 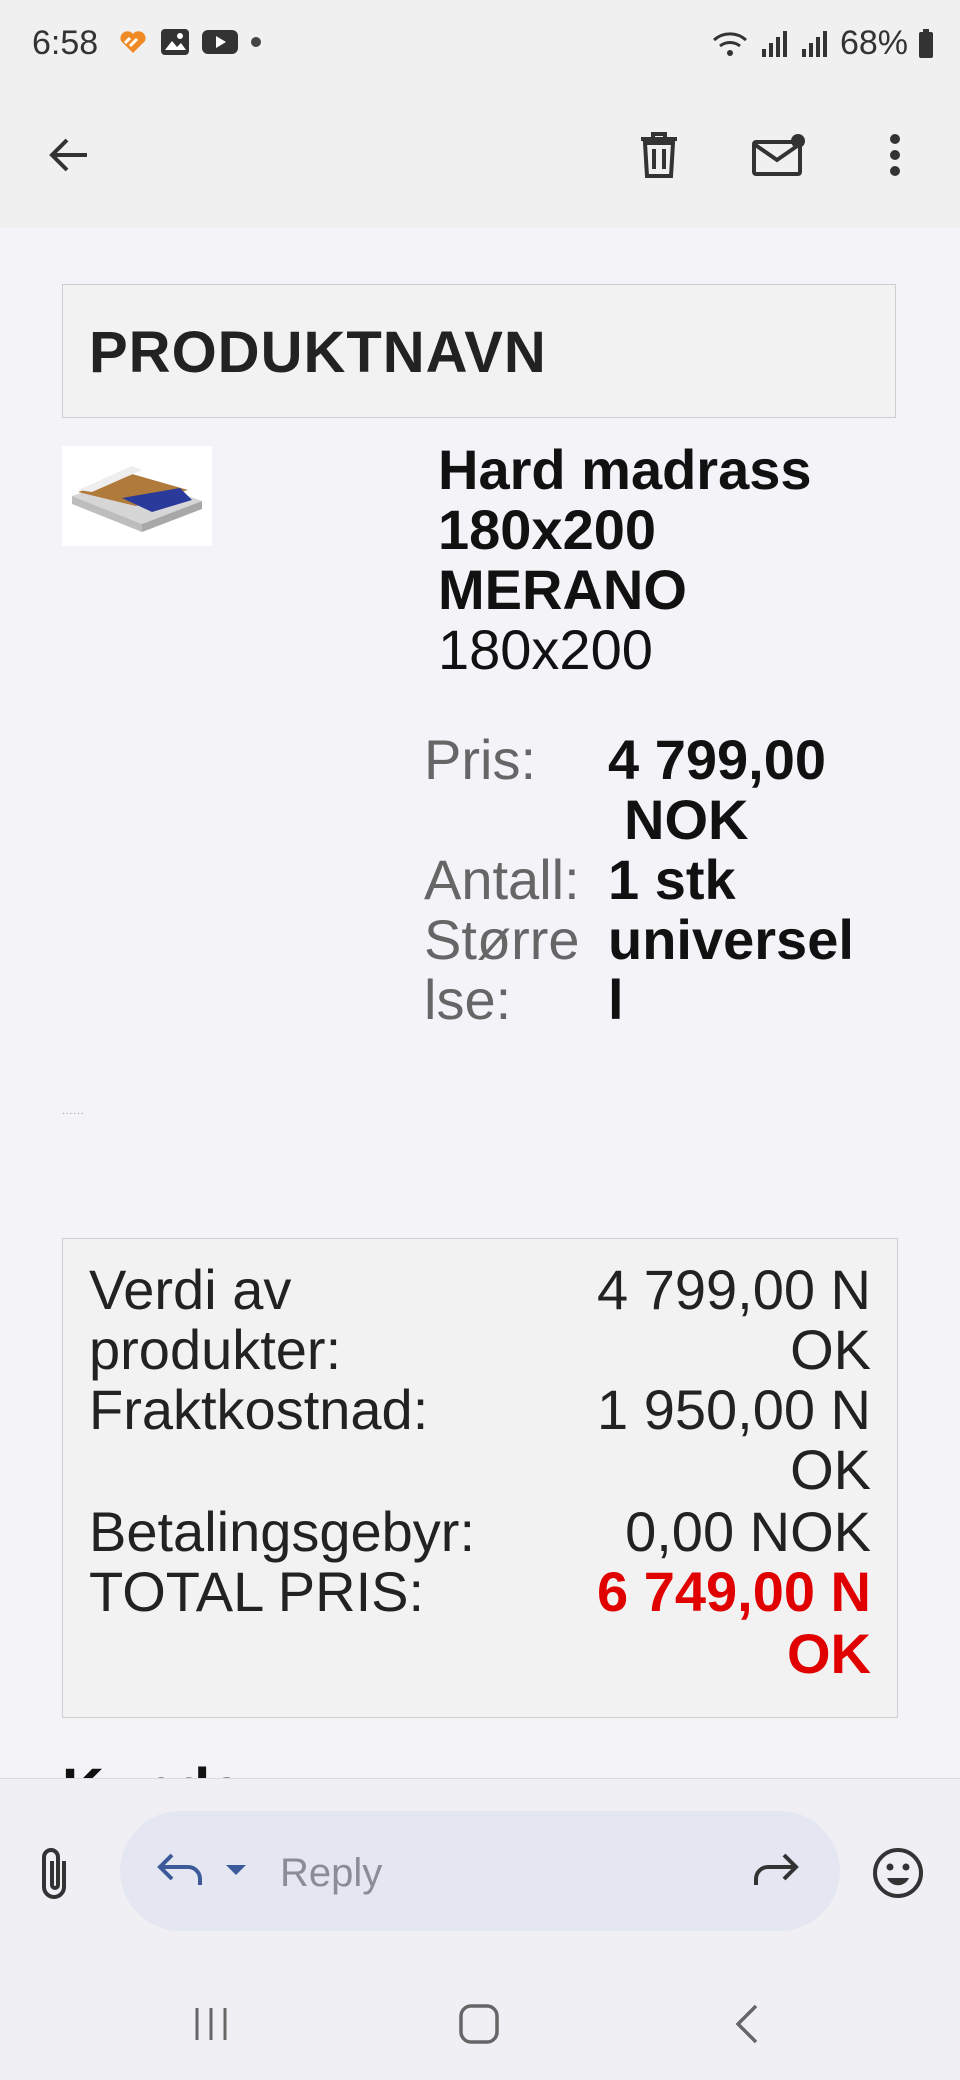 I want to click on total-price-label: TOTAL PRIS:, so click(x=257, y=1591).